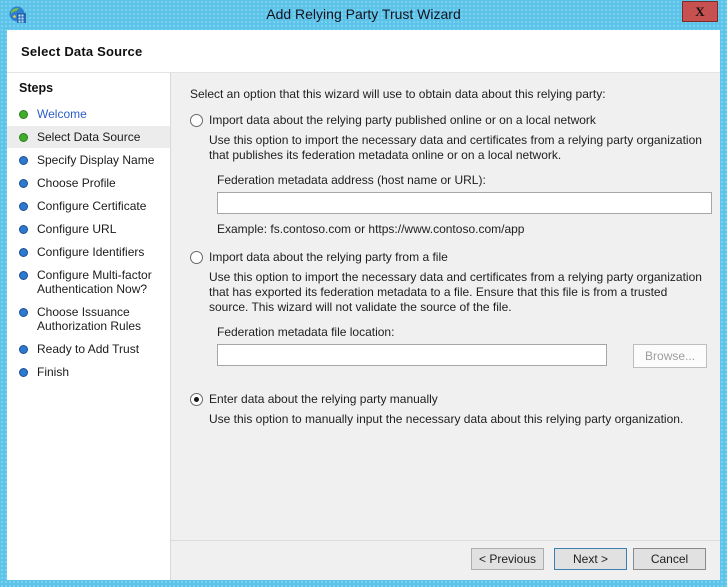  Describe the element at coordinates (88, 372) in the screenshot. I see `step-item-finish: Finish` at that location.